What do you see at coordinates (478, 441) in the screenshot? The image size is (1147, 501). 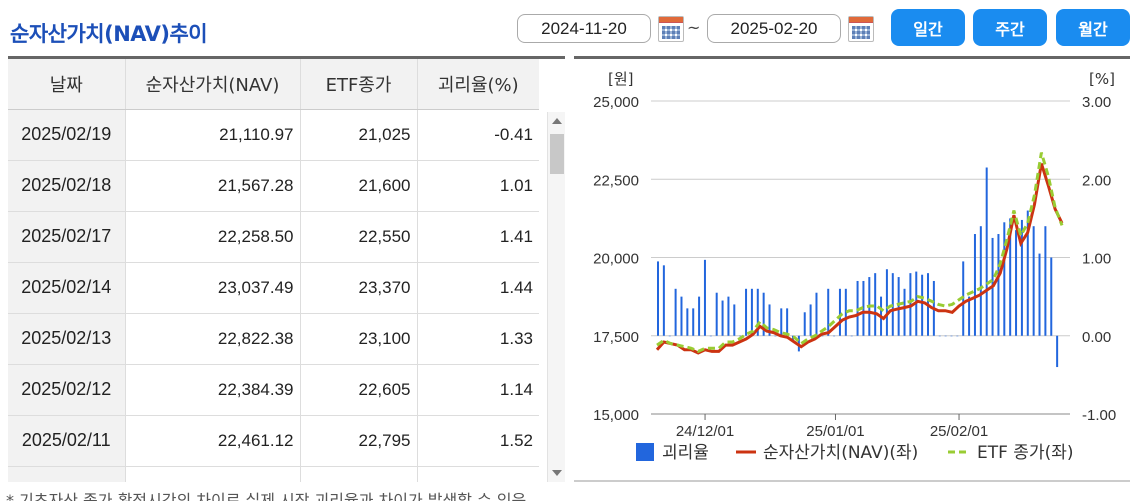 I see `cell-deviation: 1.52` at bounding box center [478, 441].